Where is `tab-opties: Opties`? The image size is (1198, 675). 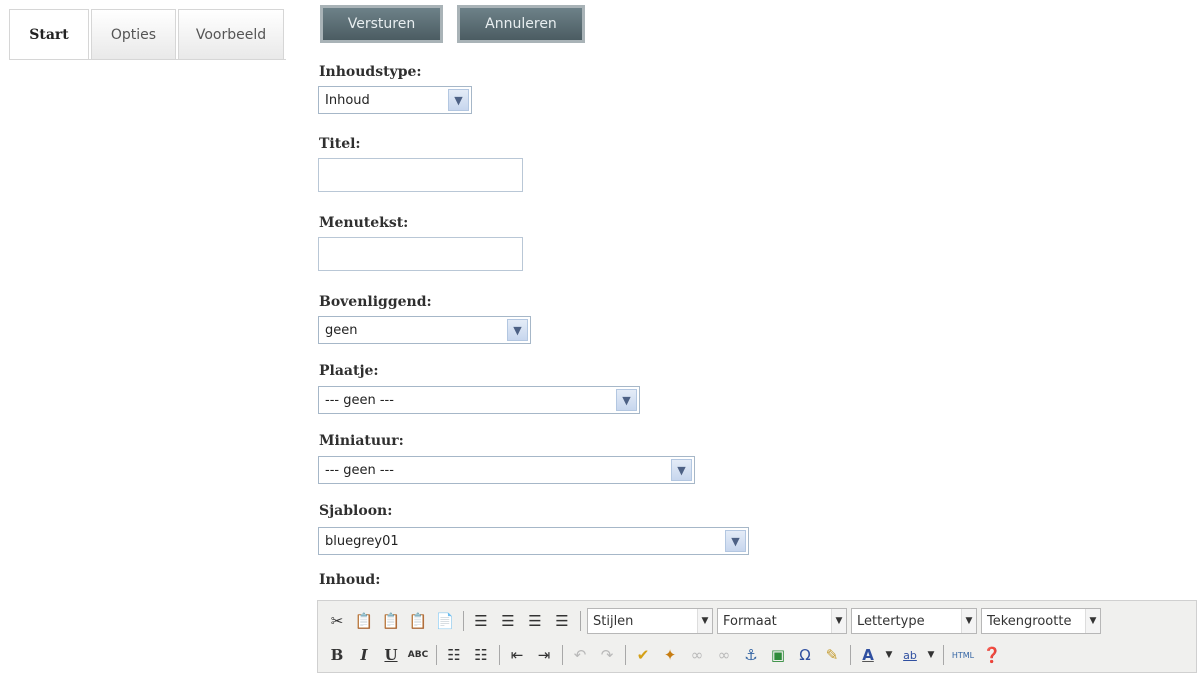 tab-opties: Opties is located at coordinates (133, 34).